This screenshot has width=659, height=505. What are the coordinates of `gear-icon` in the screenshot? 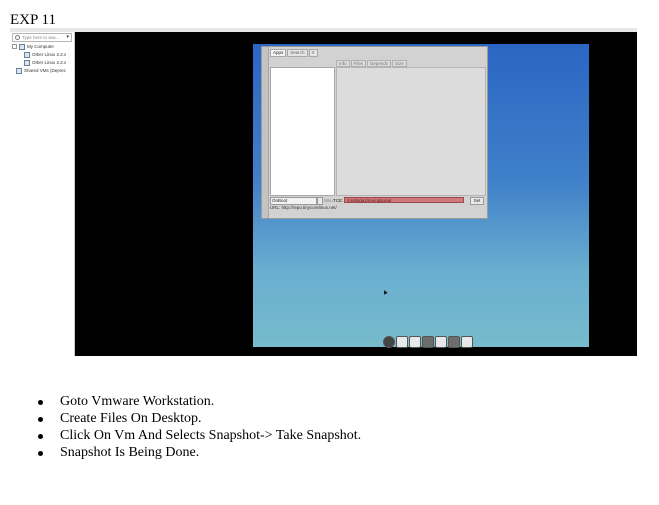 It's located at (428, 342).